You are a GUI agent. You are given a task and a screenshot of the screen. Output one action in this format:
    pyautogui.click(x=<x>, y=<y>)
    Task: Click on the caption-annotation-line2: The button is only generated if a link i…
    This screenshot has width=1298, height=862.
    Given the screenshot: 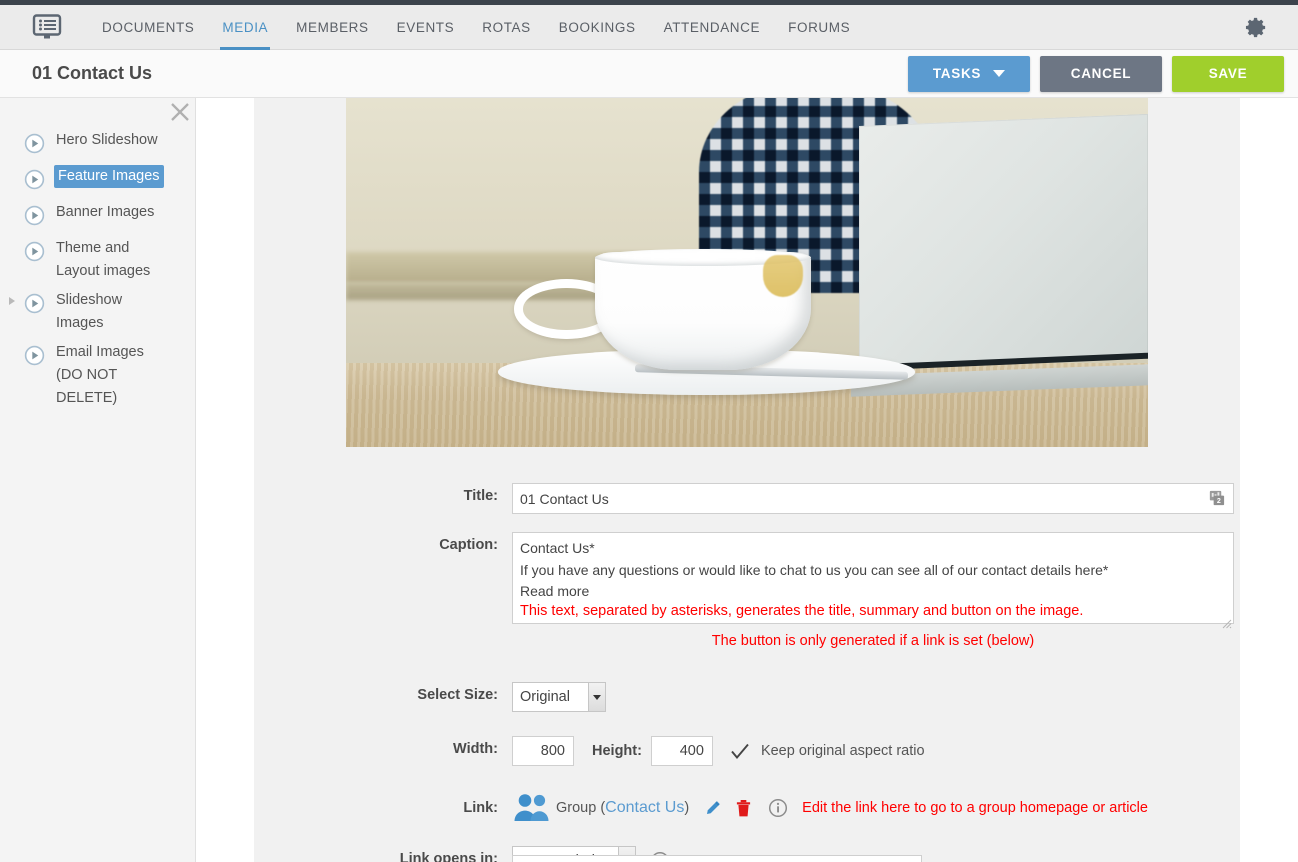 What is the action you would take?
    pyautogui.click(x=873, y=641)
    